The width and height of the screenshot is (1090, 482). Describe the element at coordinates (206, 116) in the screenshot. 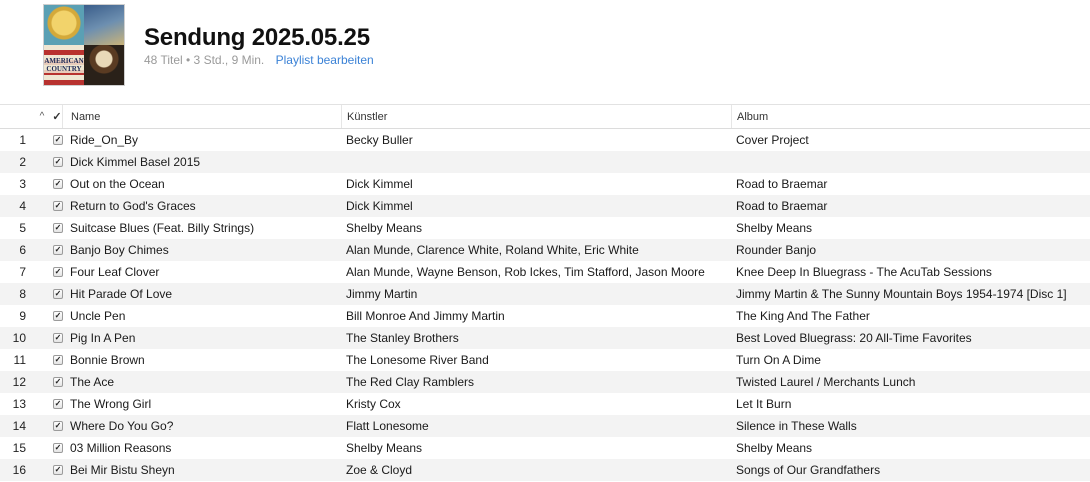

I see `column-header-name: Name` at that location.